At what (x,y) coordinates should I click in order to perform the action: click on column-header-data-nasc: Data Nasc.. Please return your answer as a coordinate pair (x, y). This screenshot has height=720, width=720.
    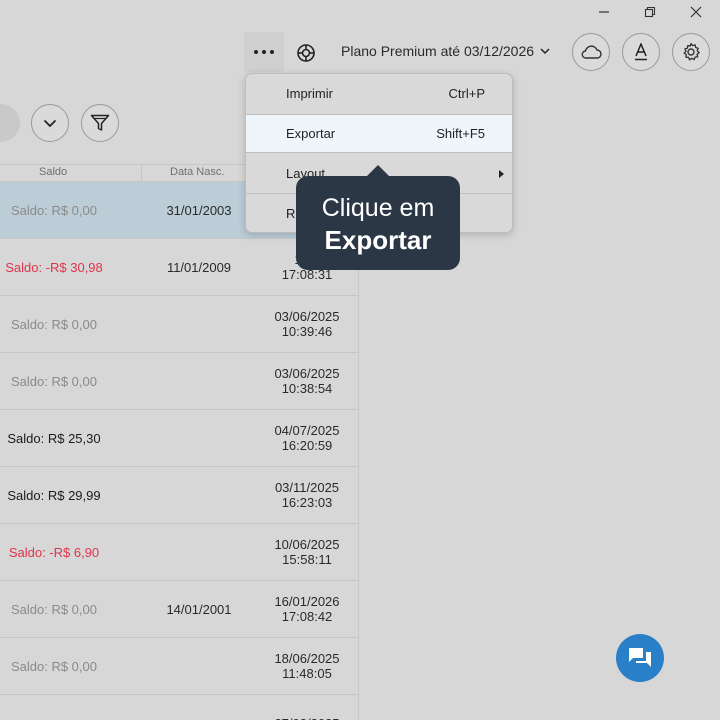
    Looking at the image, I should click on (197, 172).